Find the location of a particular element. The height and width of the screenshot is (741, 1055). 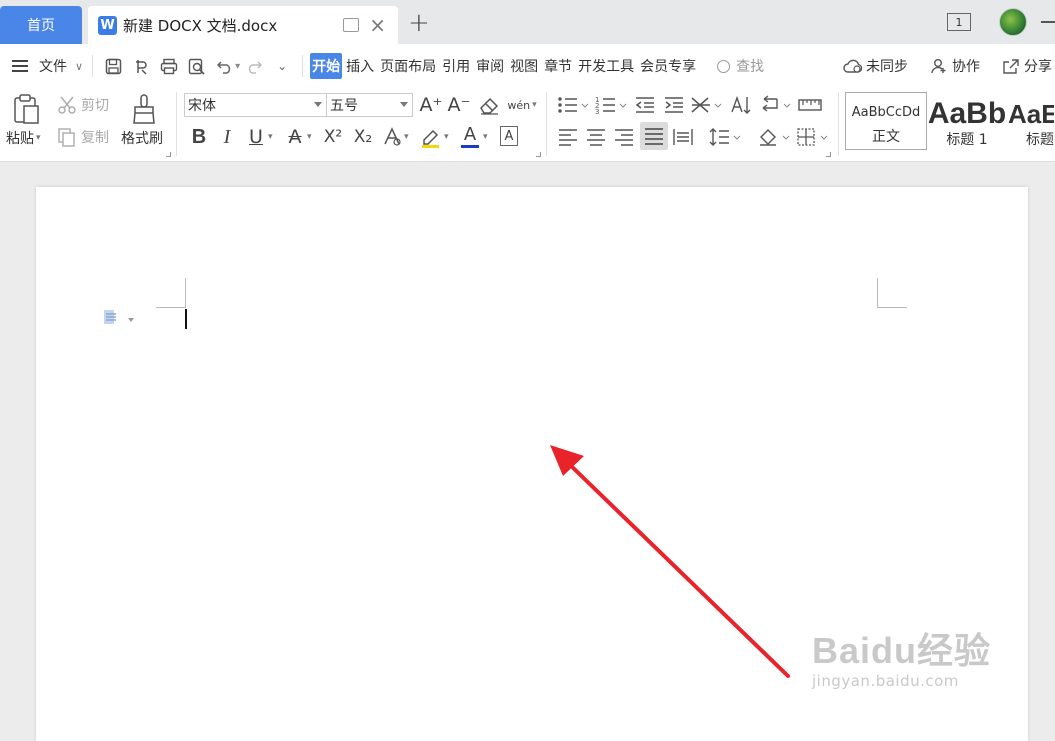

increase-indent-button is located at coordinates (674, 105).